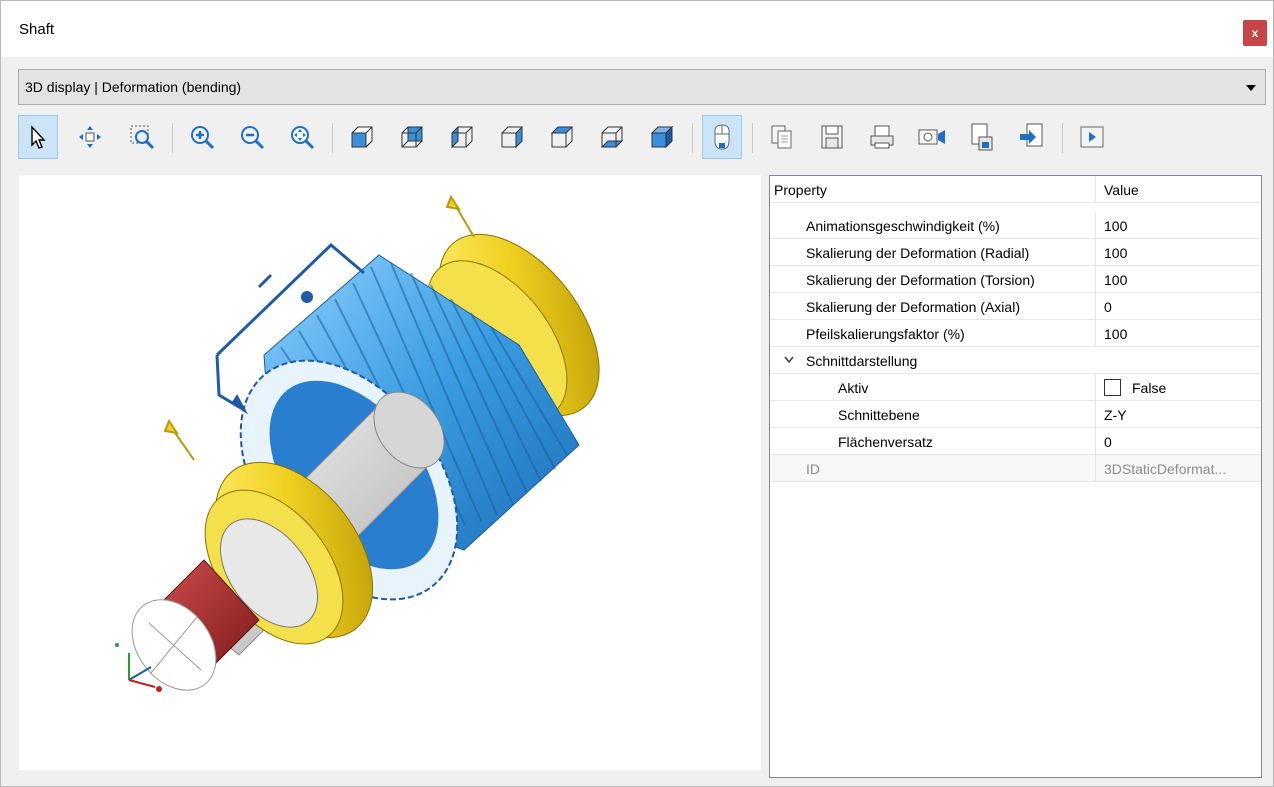 This screenshot has height=787, width=1274. Describe the element at coordinates (789, 360) in the screenshot. I see `chevron-down-icon` at that location.